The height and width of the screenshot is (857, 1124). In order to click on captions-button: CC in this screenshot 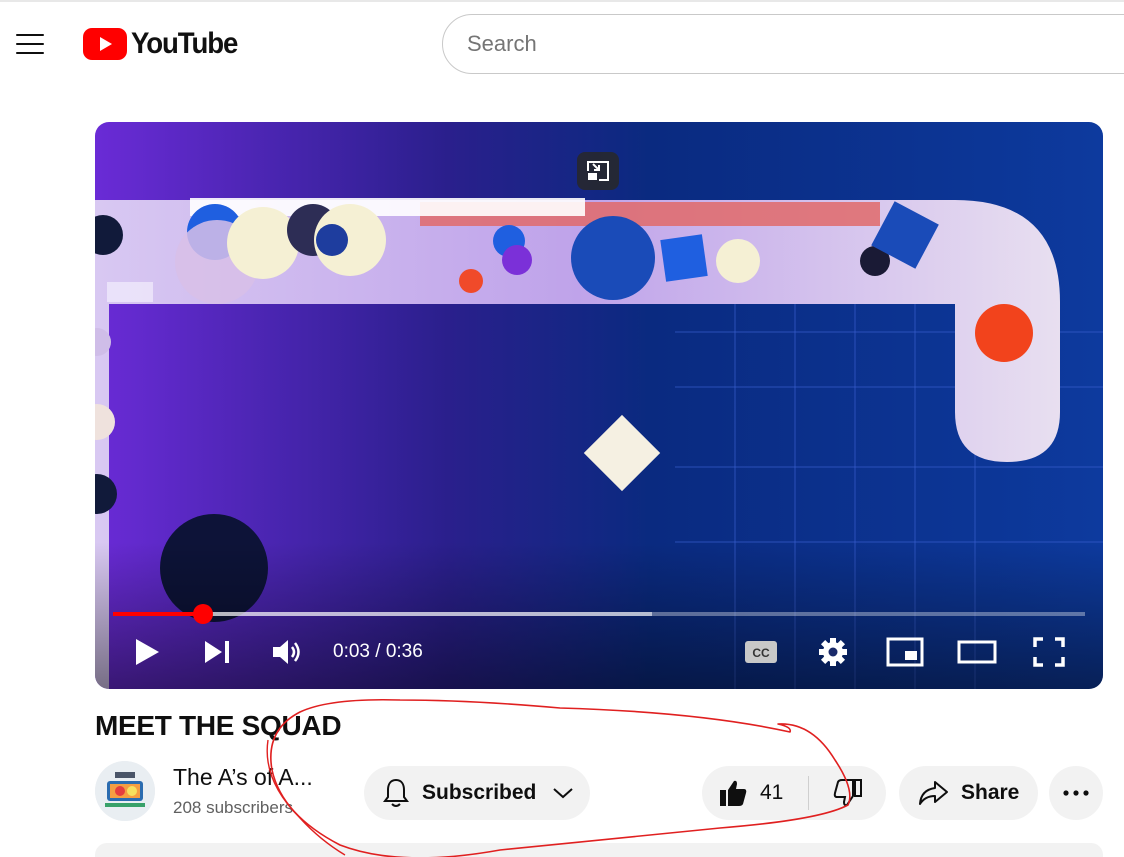, I will do `click(761, 652)`.